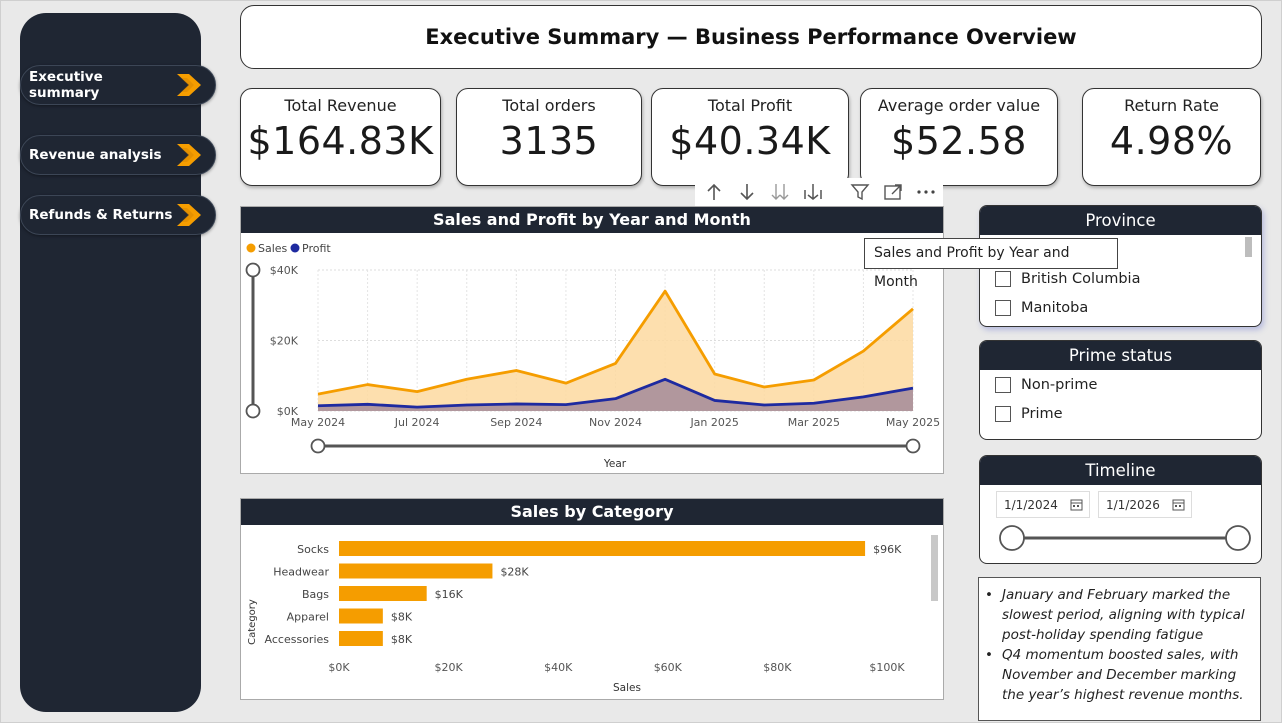 The image size is (1282, 723). What do you see at coordinates (1120, 384) in the screenshot?
I see `prime-option-non-prime: Non-prime` at bounding box center [1120, 384].